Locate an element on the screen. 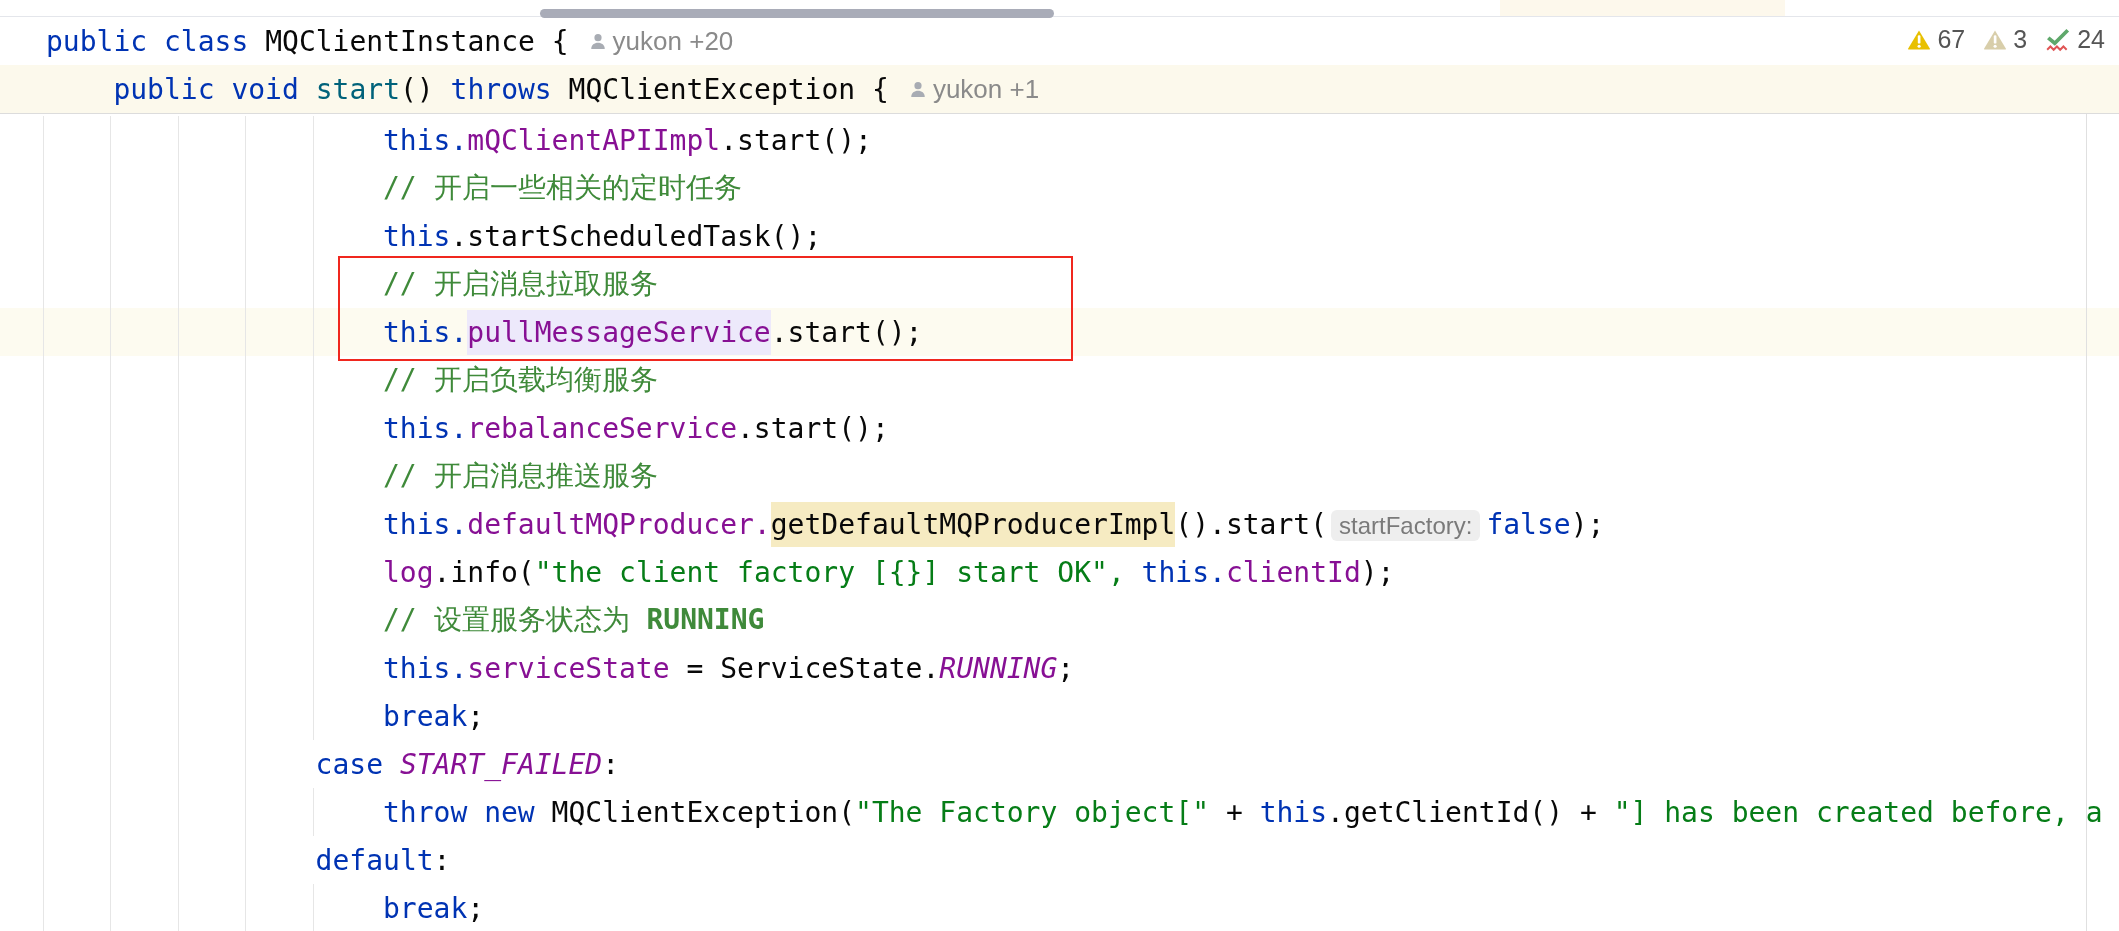 This screenshot has width=2119, height=931. inspection-count: 67 is located at coordinates (1951, 39).